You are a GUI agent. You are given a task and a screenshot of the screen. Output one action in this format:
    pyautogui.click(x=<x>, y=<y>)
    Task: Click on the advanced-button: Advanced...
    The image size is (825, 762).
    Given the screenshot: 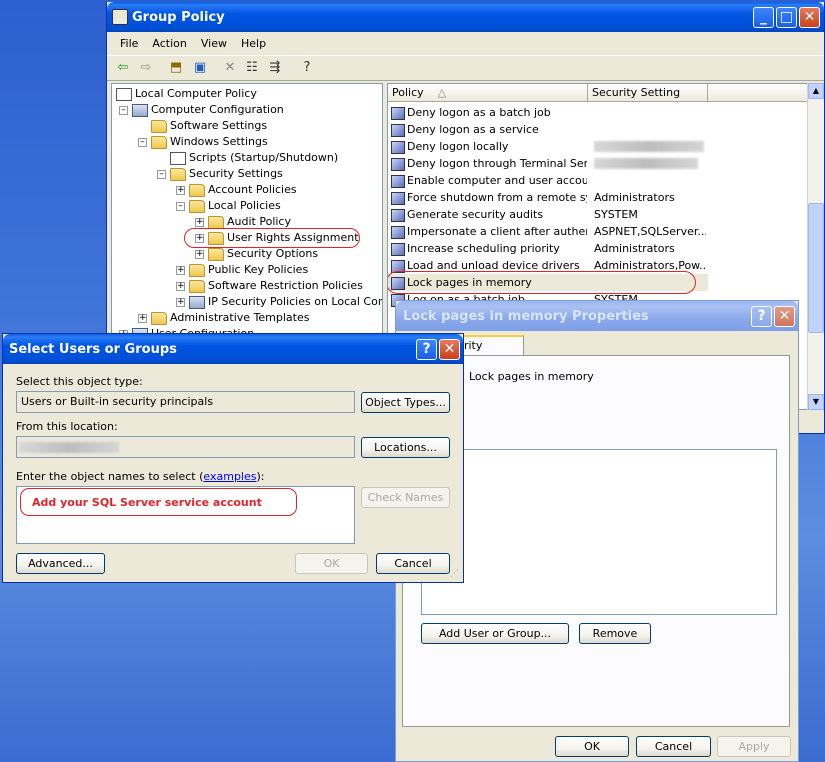 What is the action you would take?
    pyautogui.click(x=60, y=563)
    